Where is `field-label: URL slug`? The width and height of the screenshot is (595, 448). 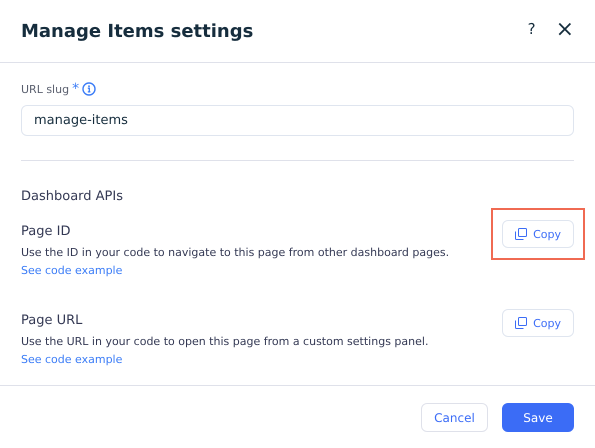 field-label: URL slug is located at coordinates (45, 89).